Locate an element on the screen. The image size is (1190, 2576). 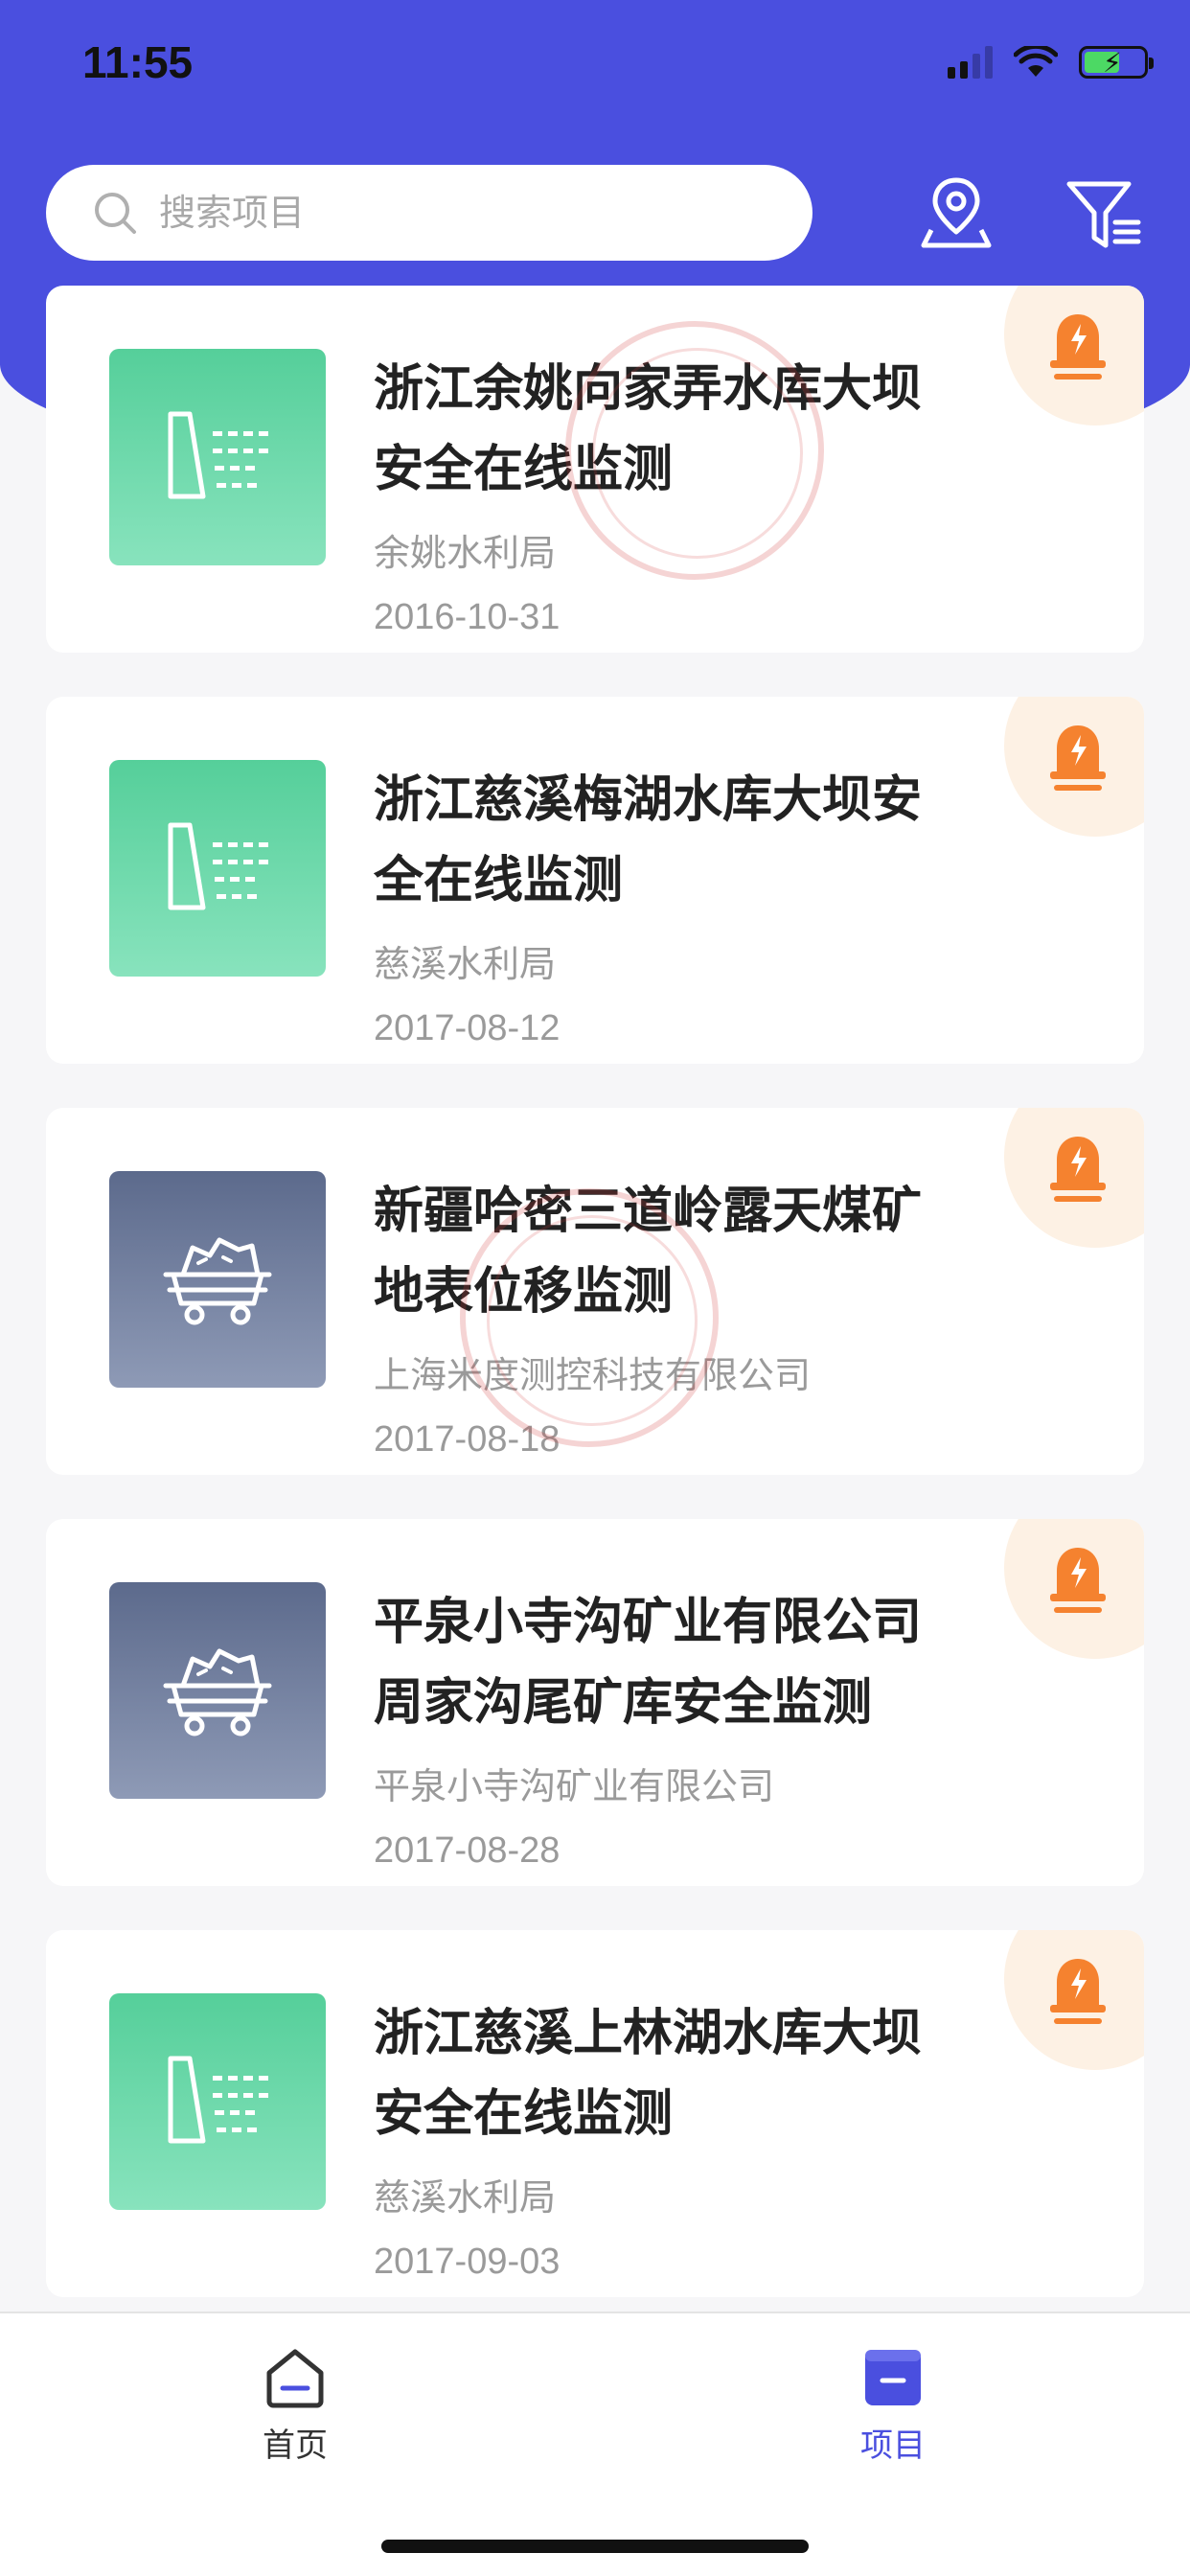
project-date: 2017-09-03 is located at coordinates (468, 2262).